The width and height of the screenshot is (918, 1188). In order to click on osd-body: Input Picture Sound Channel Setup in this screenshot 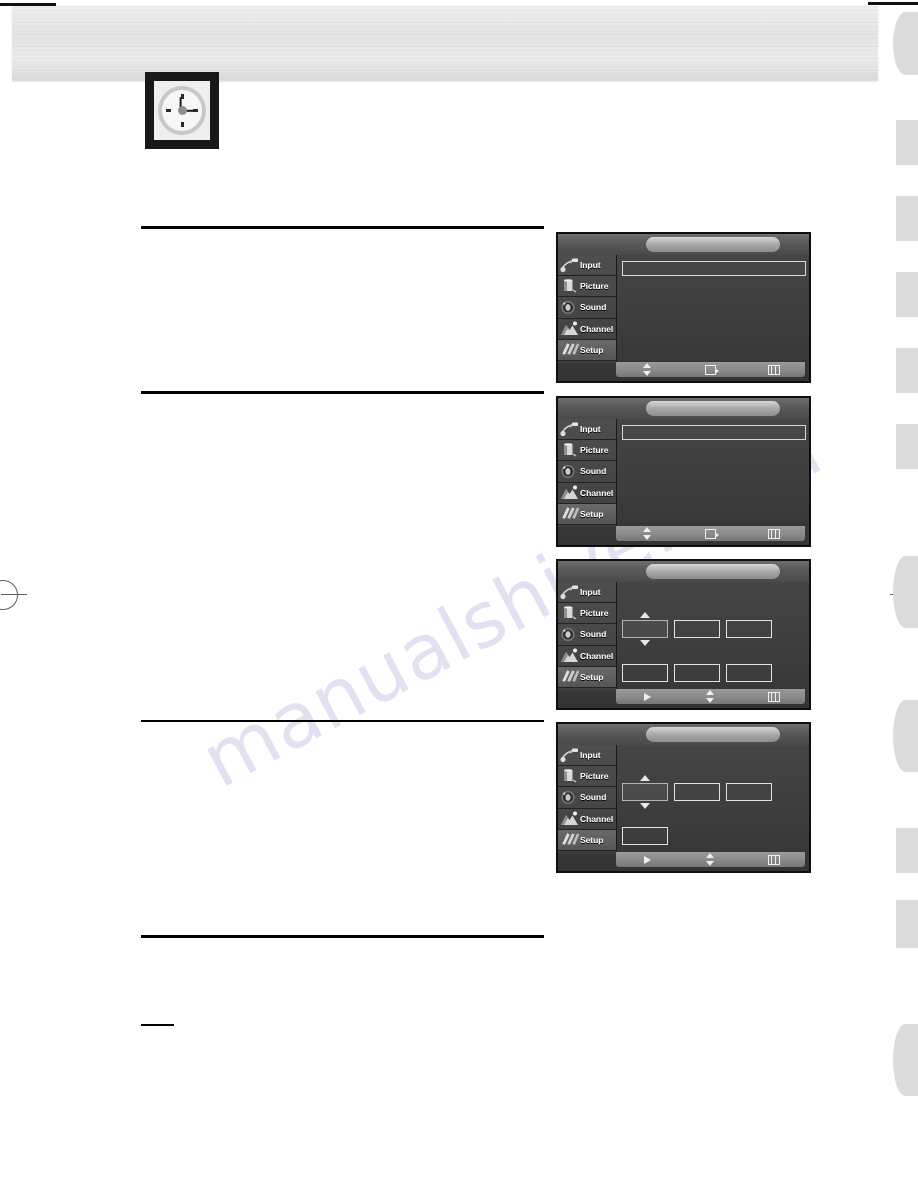, I will do `click(683, 645)`.